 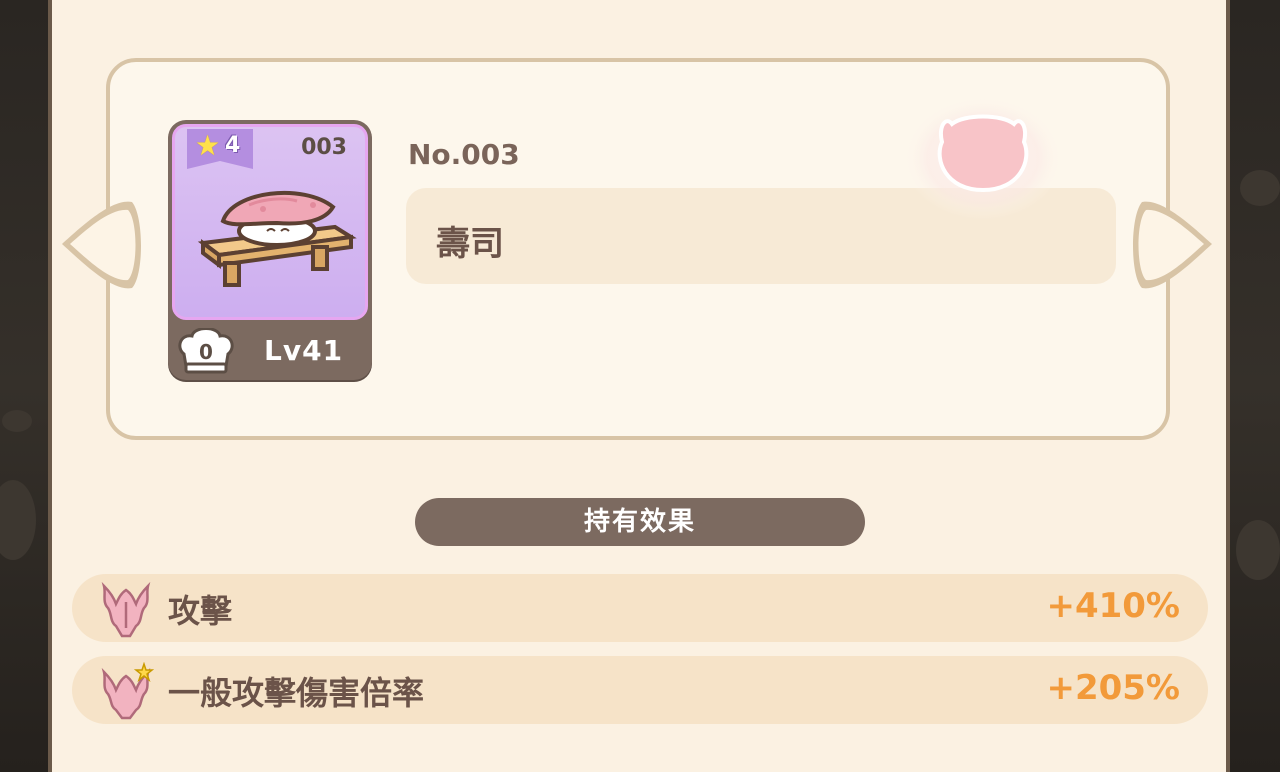 What do you see at coordinates (464, 154) in the screenshot?
I see `dish-number-label: No.003` at bounding box center [464, 154].